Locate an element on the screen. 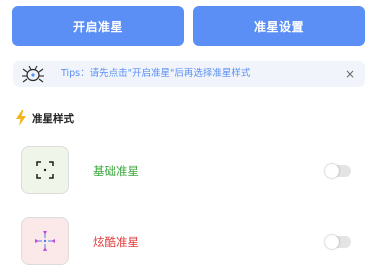  tips-text: Tips：请先点击"开启准星"后再选择准星样式 is located at coordinates (156, 73).